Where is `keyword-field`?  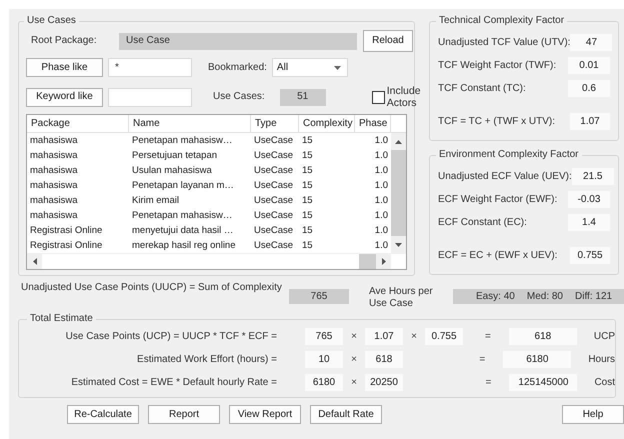
keyword-field is located at coordinates (150, 97).